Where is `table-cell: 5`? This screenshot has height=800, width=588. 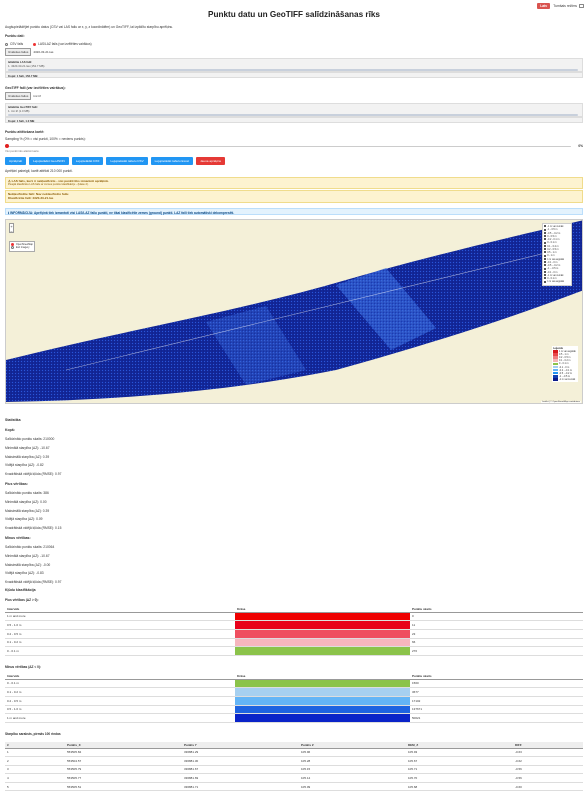
table-cell: 5 is located at coordinates (35, 787).